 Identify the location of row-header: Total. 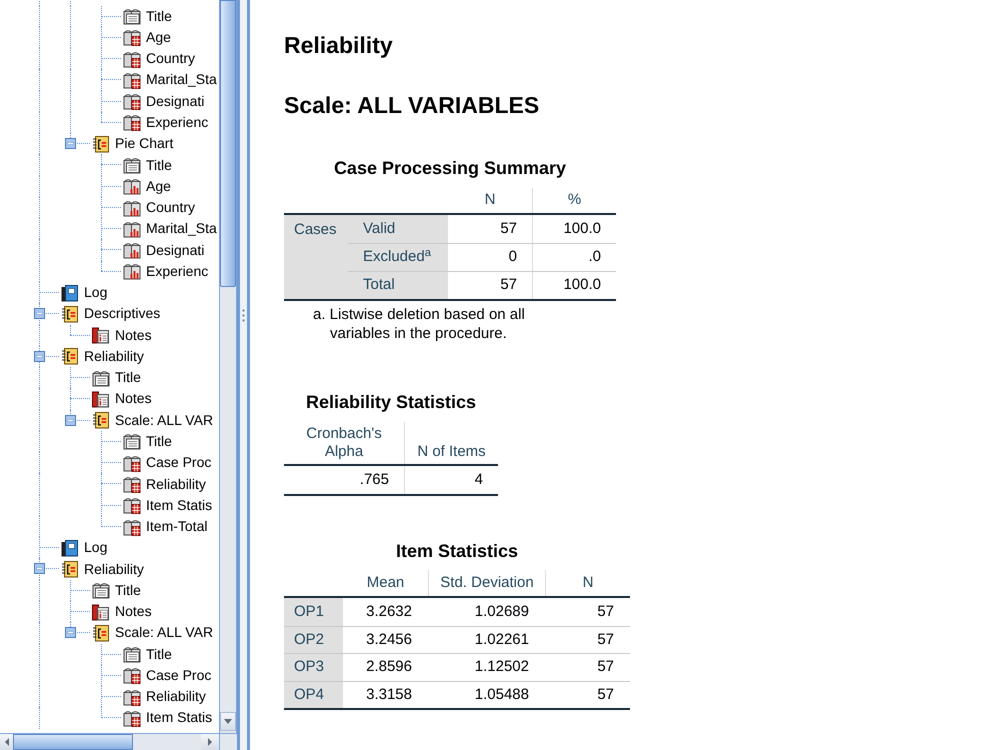
(398, 285).